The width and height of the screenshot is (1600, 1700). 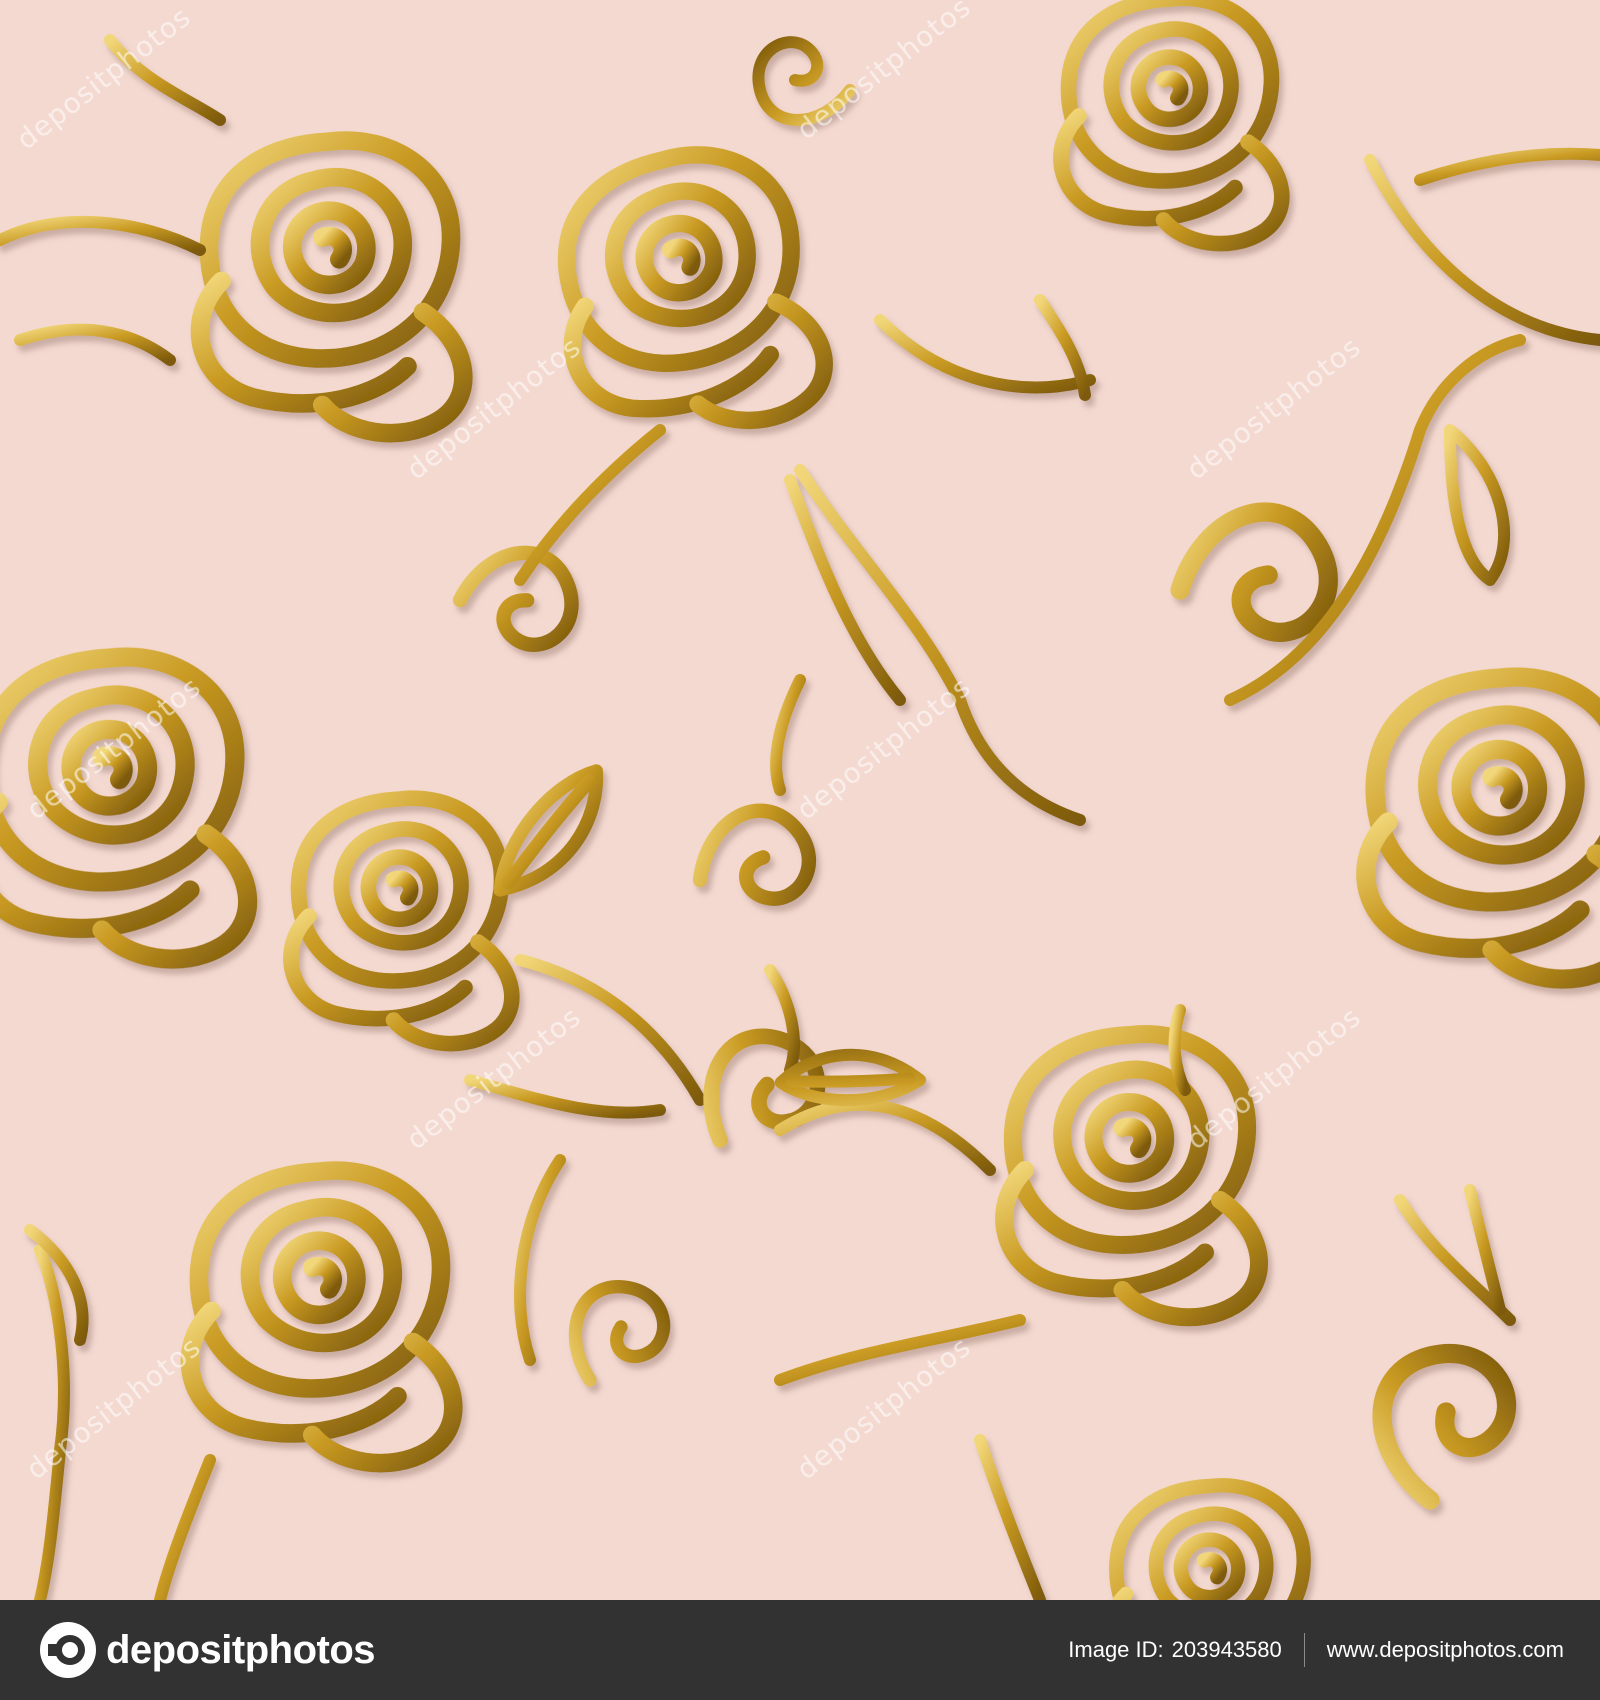 I want to click on brand: depositphotos, so click(x=208, y=1650).